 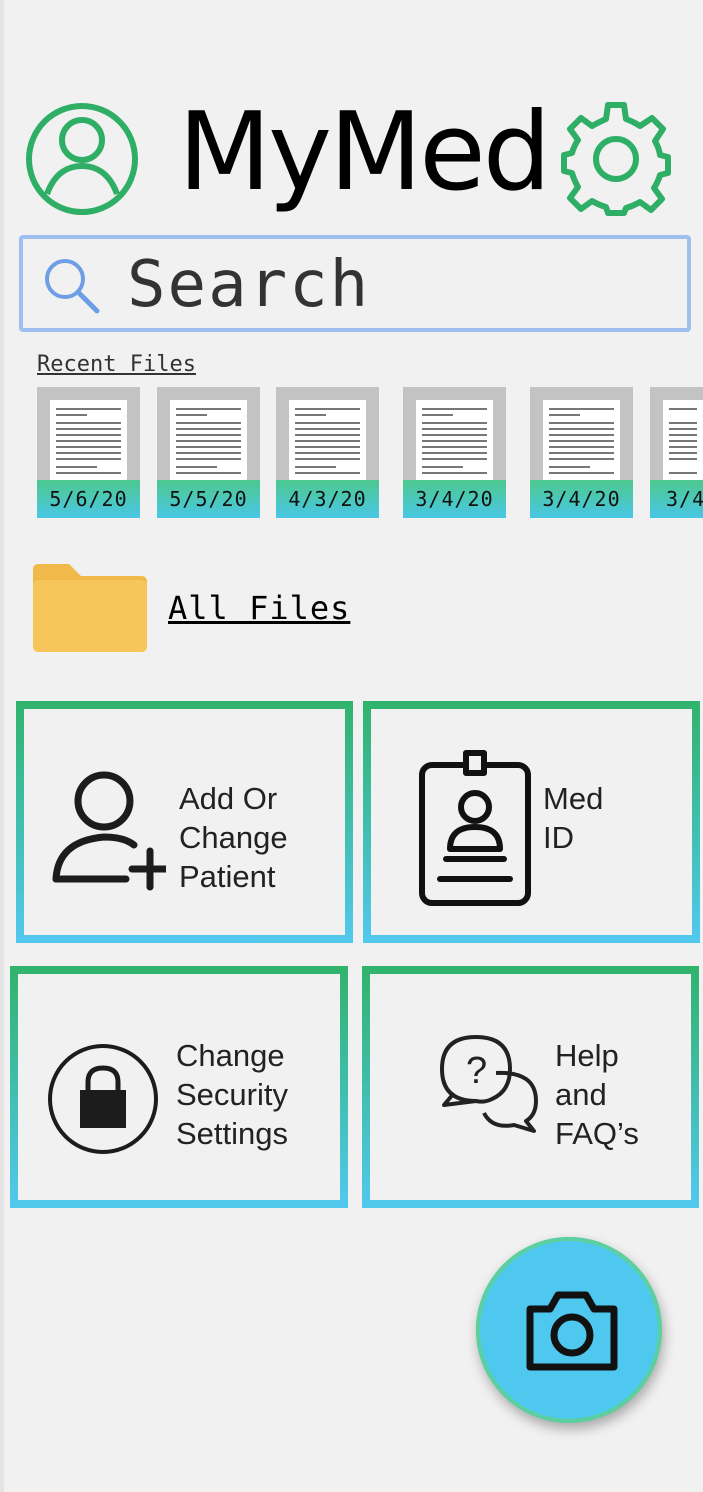 What do you see at coordinates (116, 364) in the screenshot?
I see `recent-files-label: Recent Files` at bounding box center [116, 364].